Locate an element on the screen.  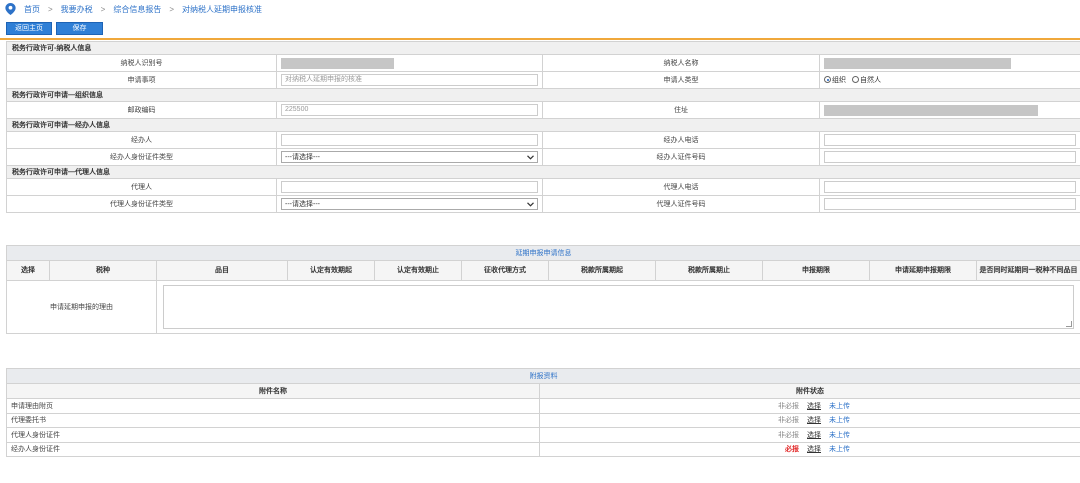
section-title-handler: 税务行政许可申请—经办人信息 is located at coordinates (542, 125).